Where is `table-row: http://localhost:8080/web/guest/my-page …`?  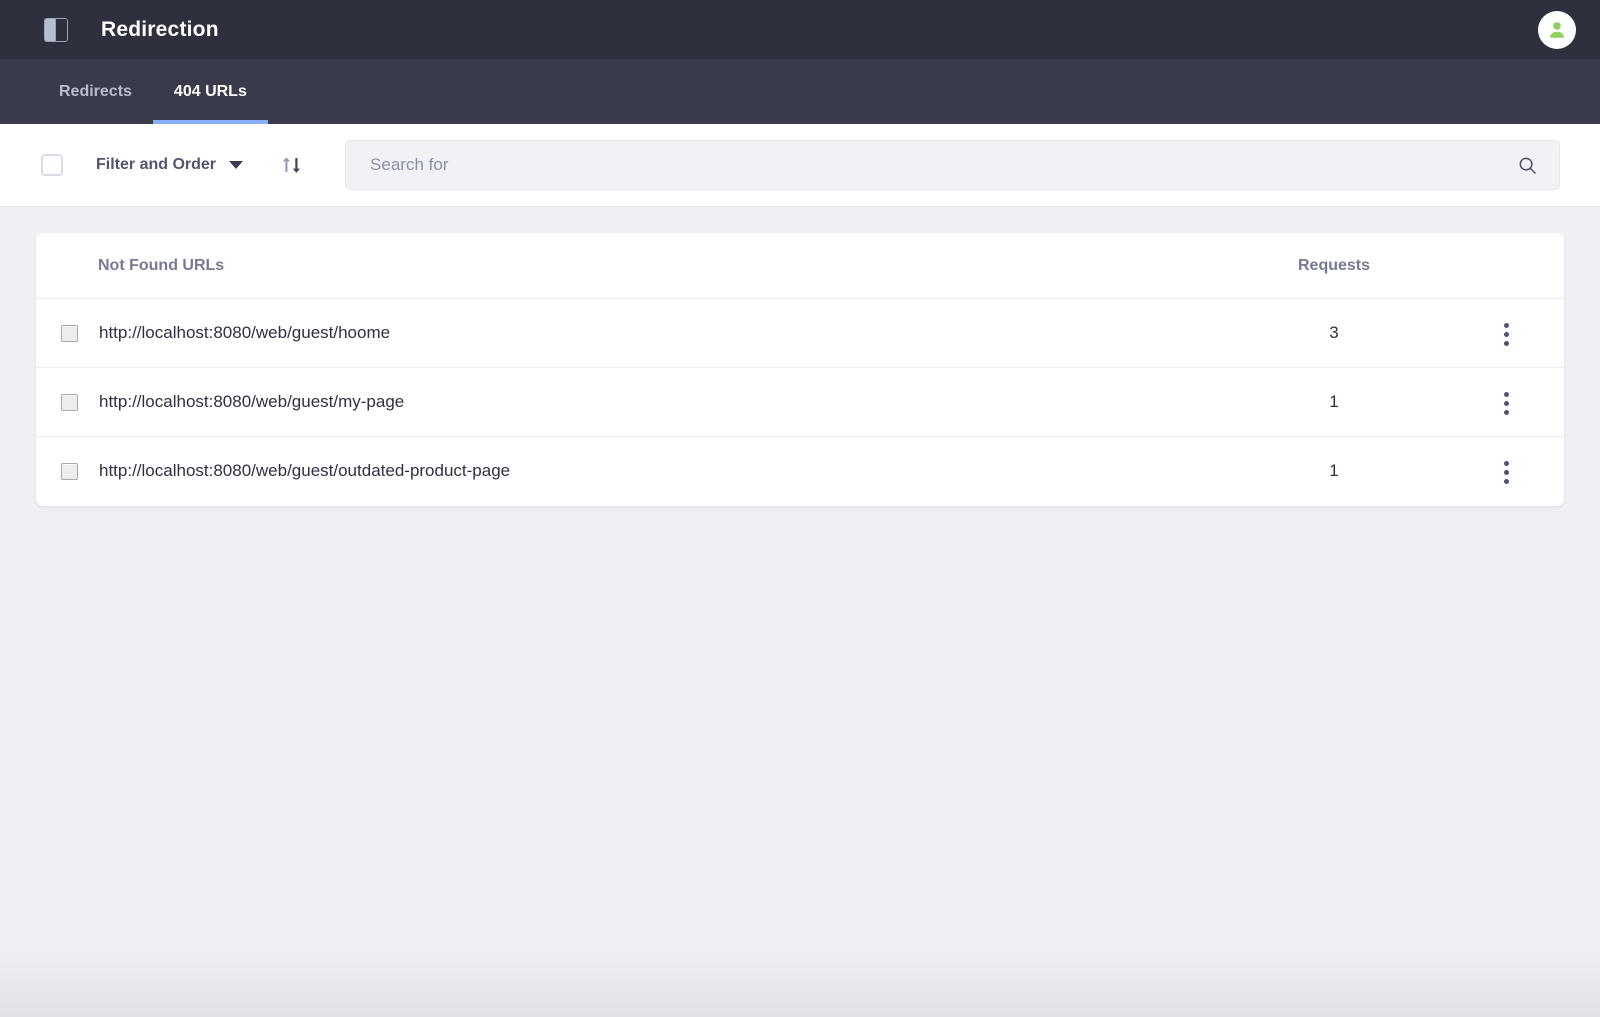 table-row: http://localhost:8080/web/guest/my-page … is located at coordinates (800, 402).